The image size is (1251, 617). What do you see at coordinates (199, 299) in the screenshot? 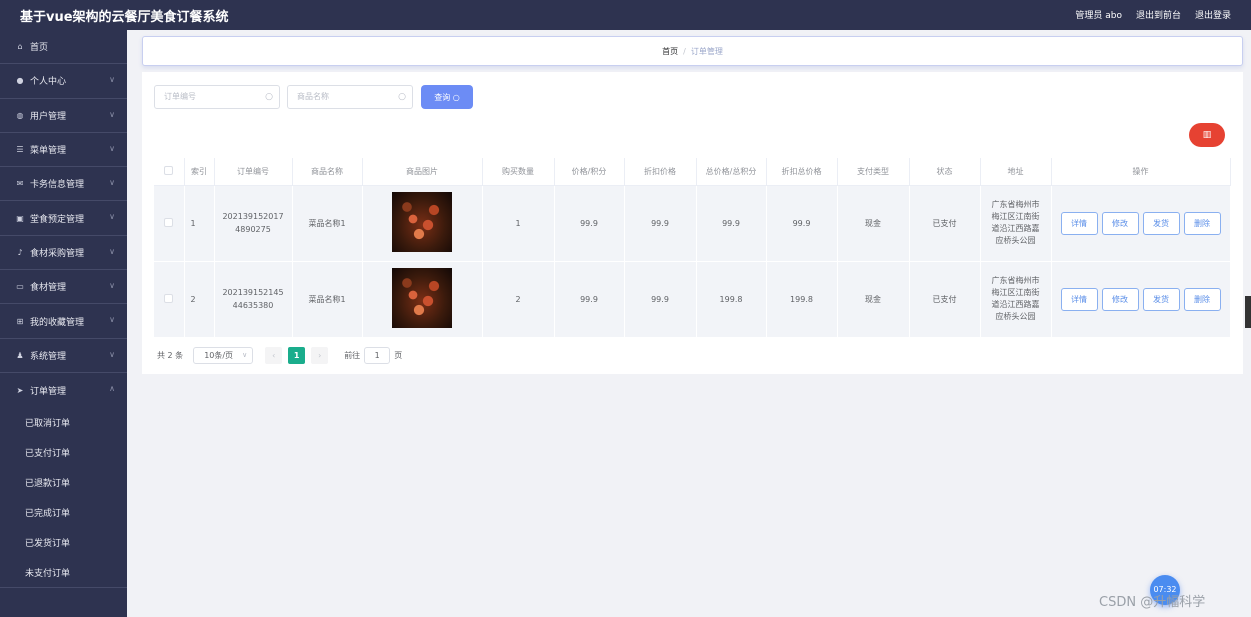
I see `cell-index: 2` at bounding box center [199, 299].